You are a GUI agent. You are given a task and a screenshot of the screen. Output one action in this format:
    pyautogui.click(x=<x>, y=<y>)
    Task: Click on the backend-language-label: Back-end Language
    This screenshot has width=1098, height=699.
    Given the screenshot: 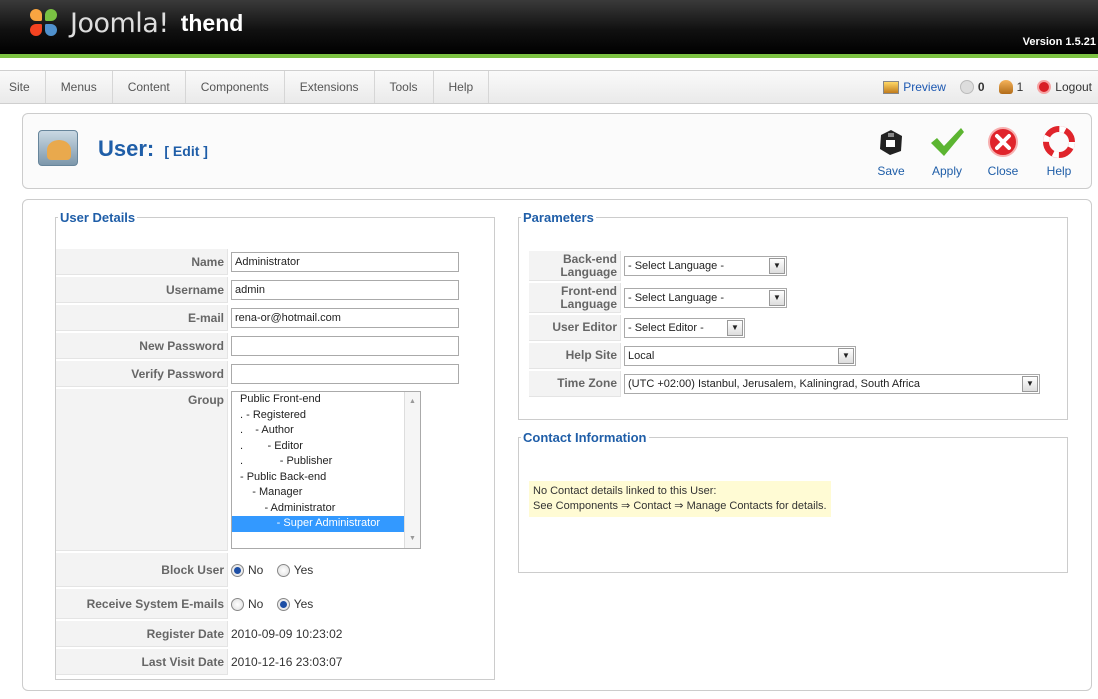 What is the action you would take?
    pyautogui.click(x=575, y=266)
    